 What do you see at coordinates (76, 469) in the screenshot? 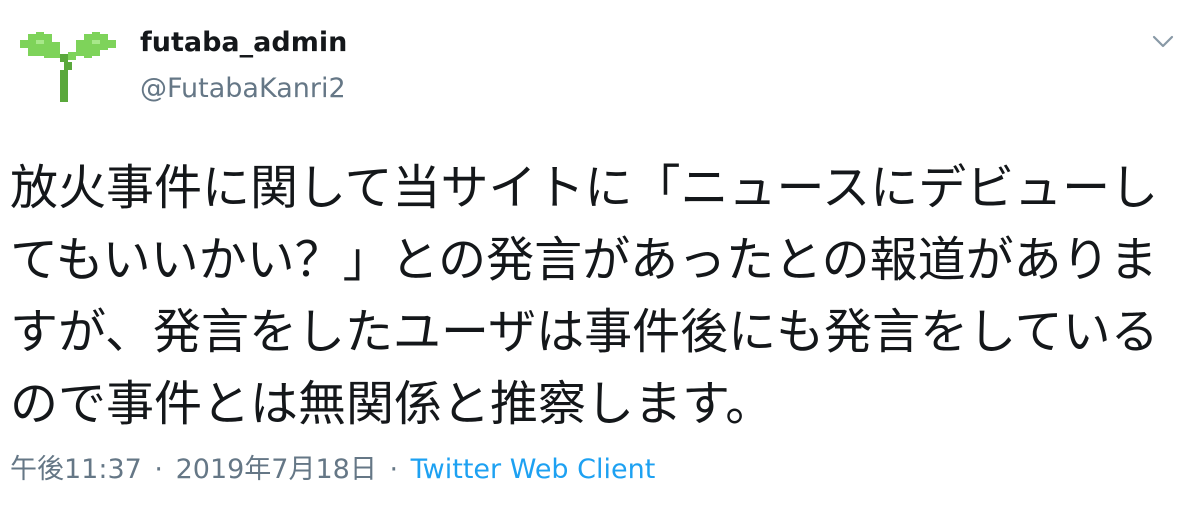
I see `tweet-timestamp: 午後11:37` at bounding box center [76, 469].